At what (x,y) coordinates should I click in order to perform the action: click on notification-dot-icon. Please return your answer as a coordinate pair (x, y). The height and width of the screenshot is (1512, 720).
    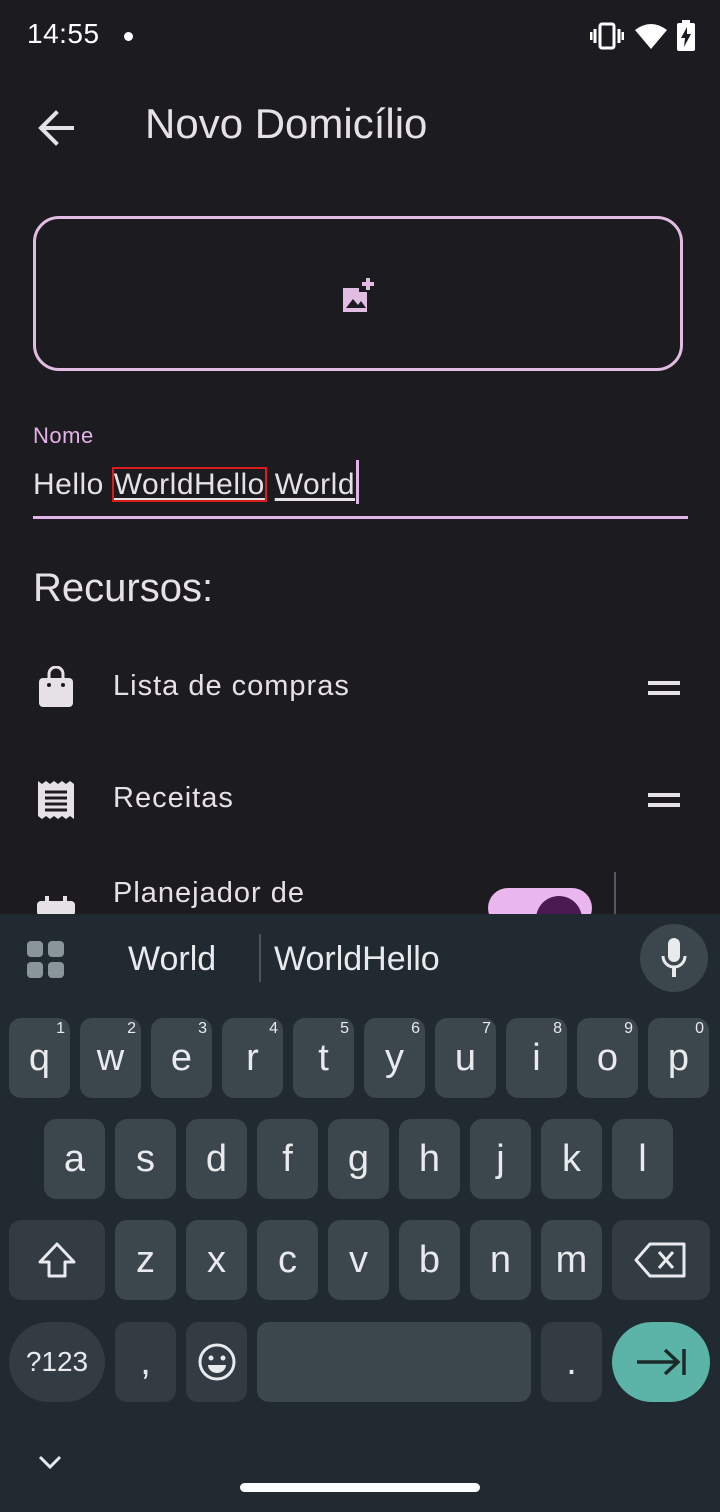
    Looking at the image, I should click on (128, 36).